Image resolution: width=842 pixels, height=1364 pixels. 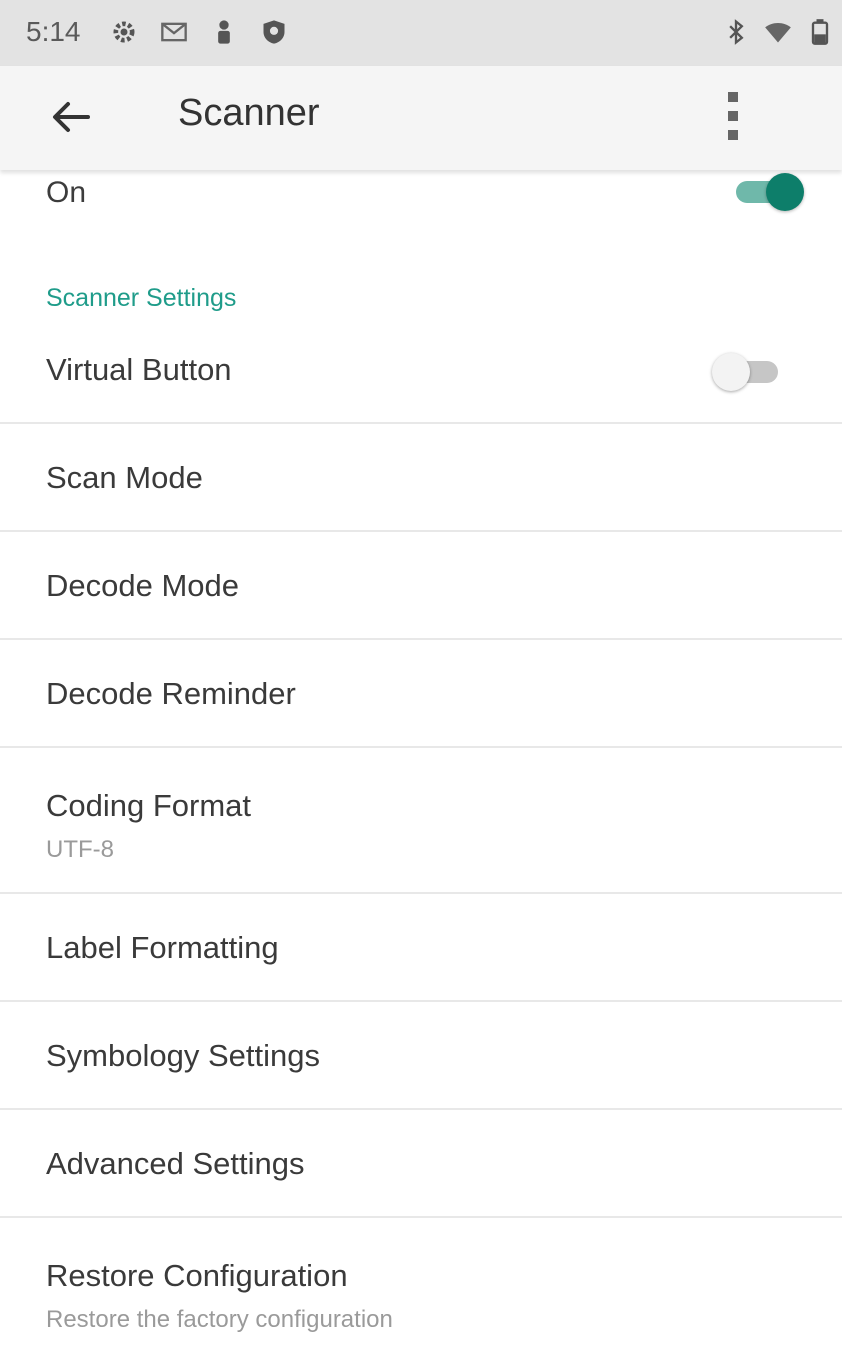 I want to click on status-icons-right, so click(x=778, y=32).